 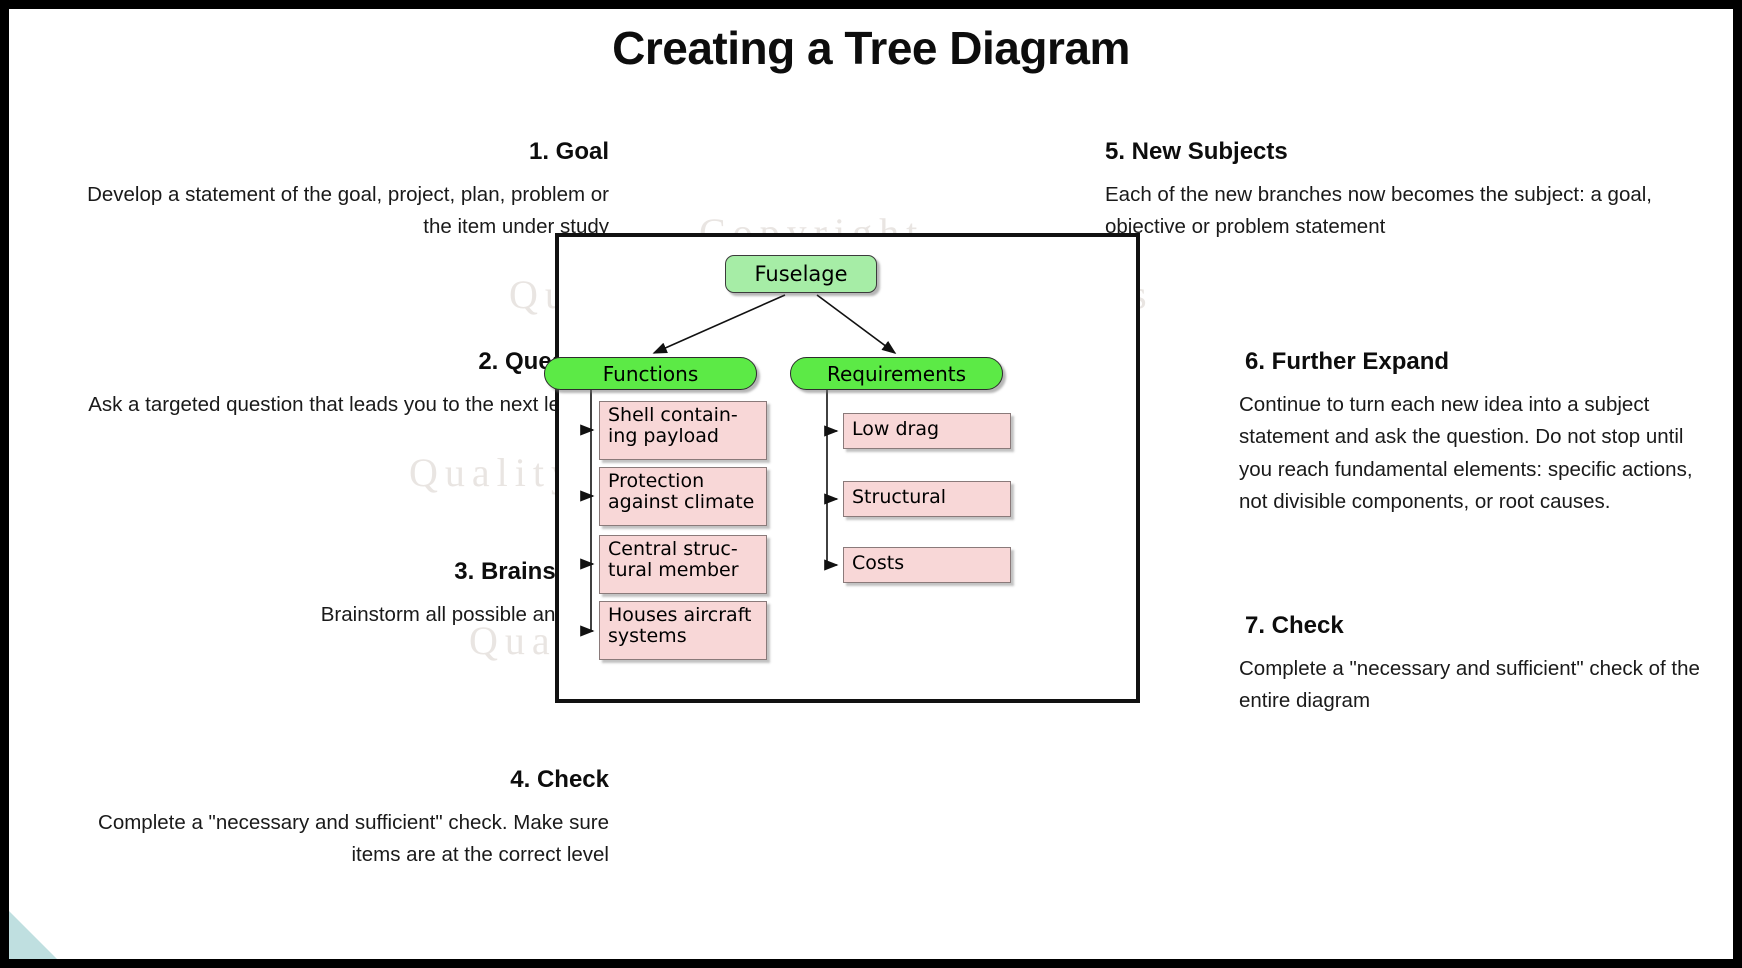 I want to click on tree-node-functions: Functions, so click(x=650, y=373).